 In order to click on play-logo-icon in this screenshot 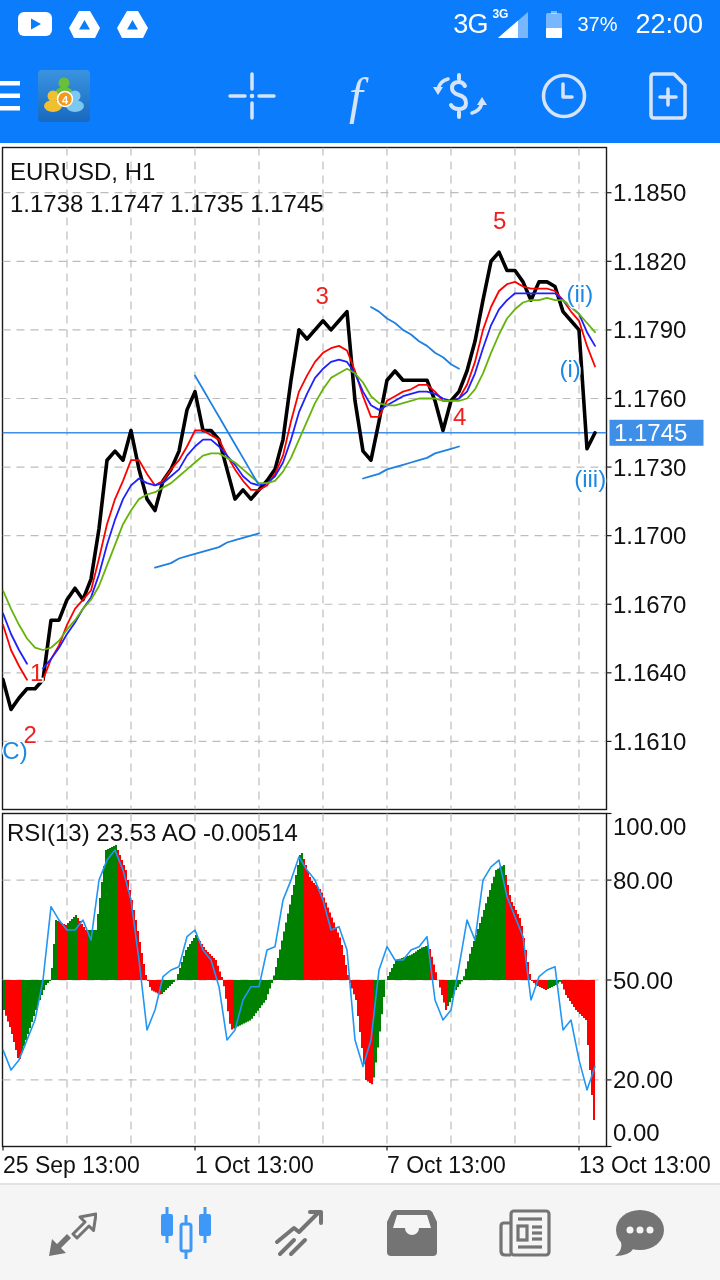, I will do `click(35, 24)`.